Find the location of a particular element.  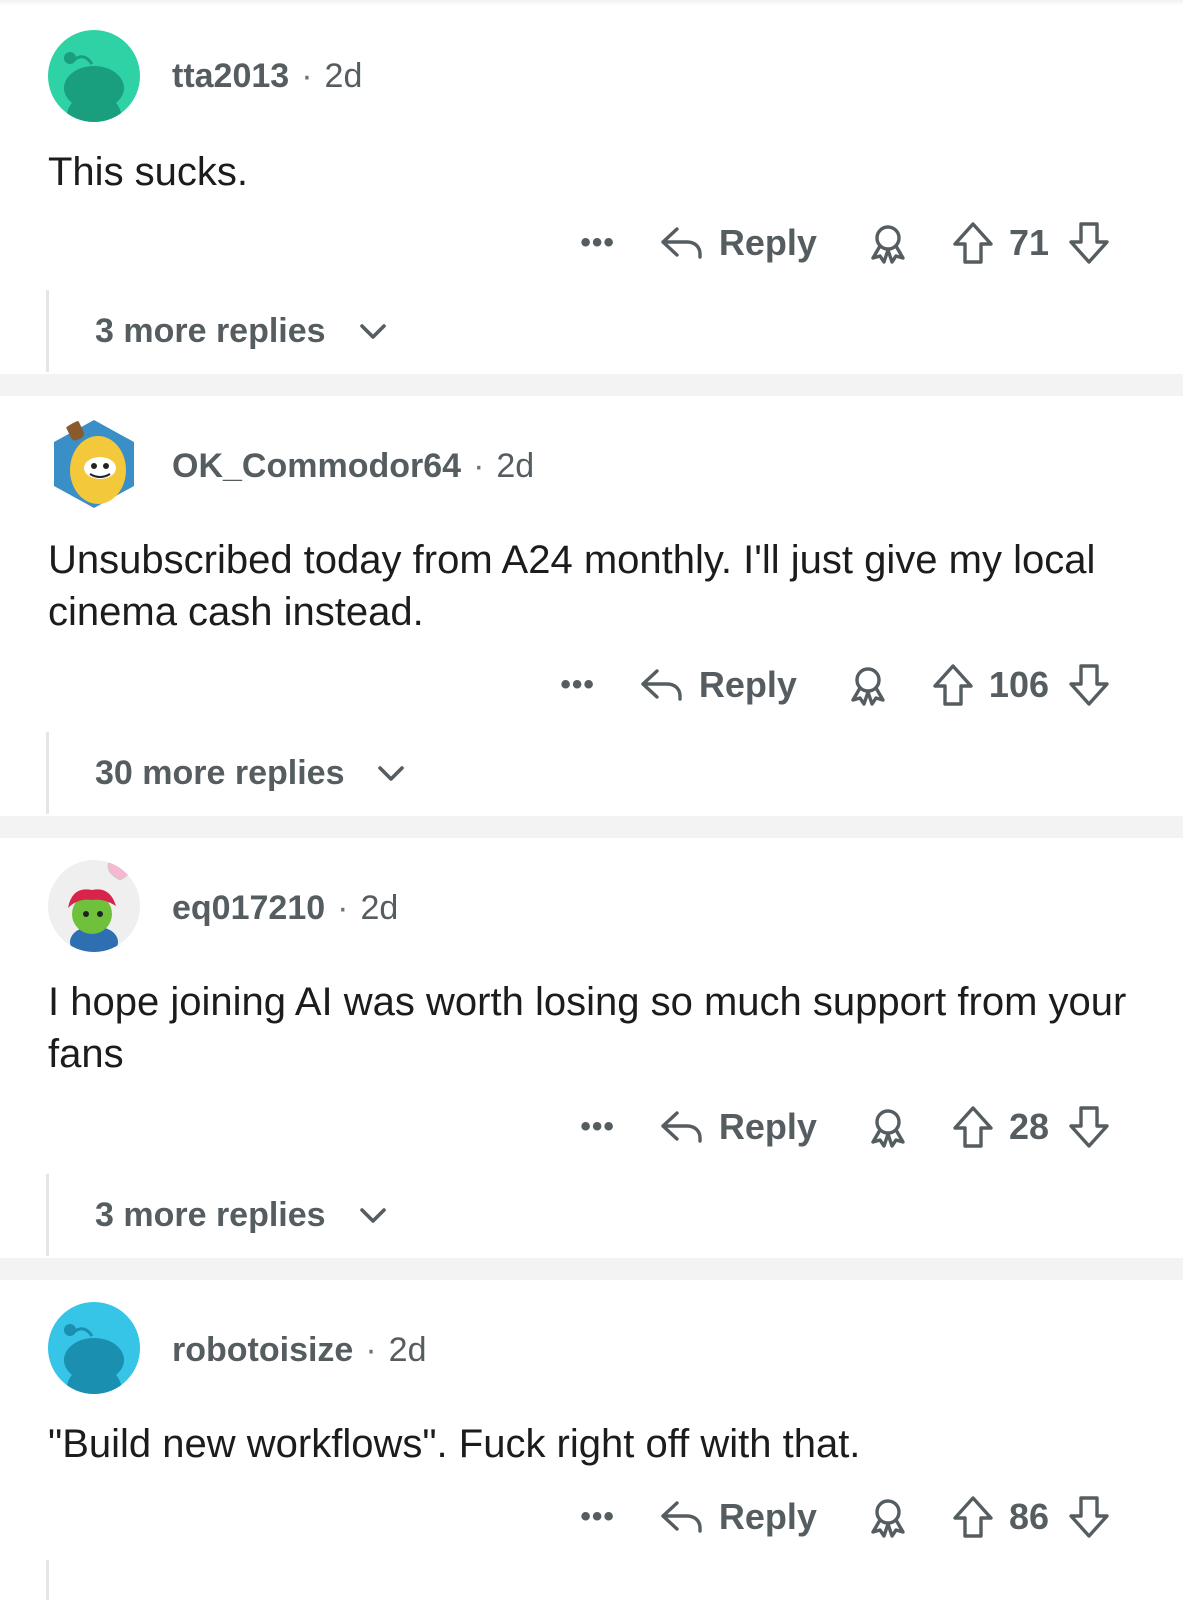

top-fade is located at coordinates (591, 3).